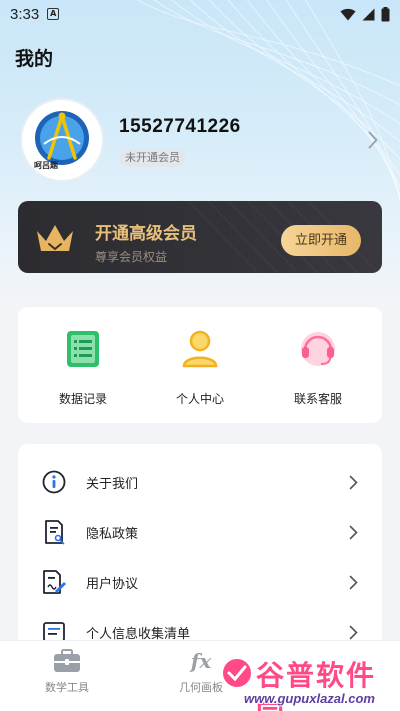 This screenshot has width=400, height=711. I want to click on quick-action-label: 个人中心, so click(199, 399).